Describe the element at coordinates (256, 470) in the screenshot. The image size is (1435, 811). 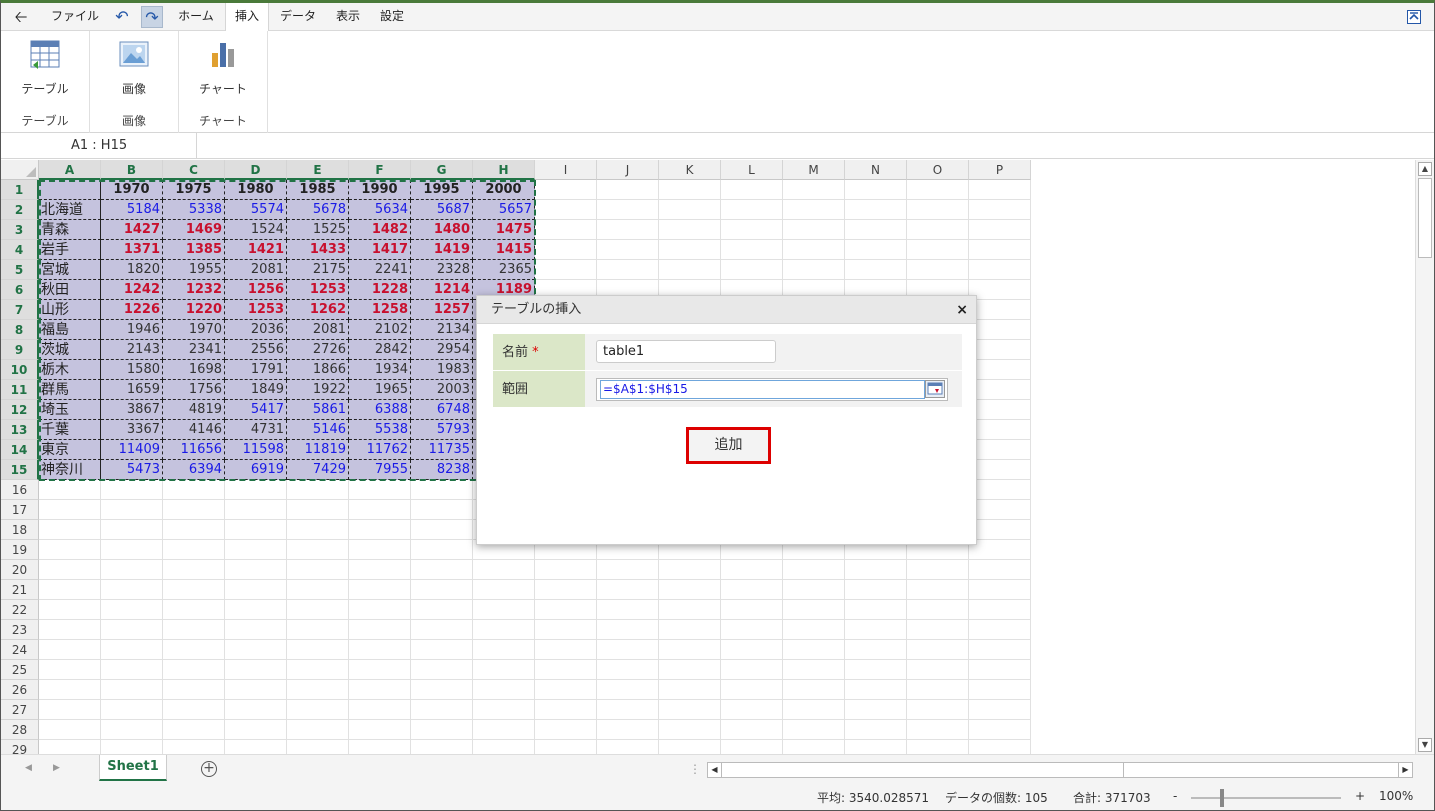
I see `table-cell: 6919` at that location.